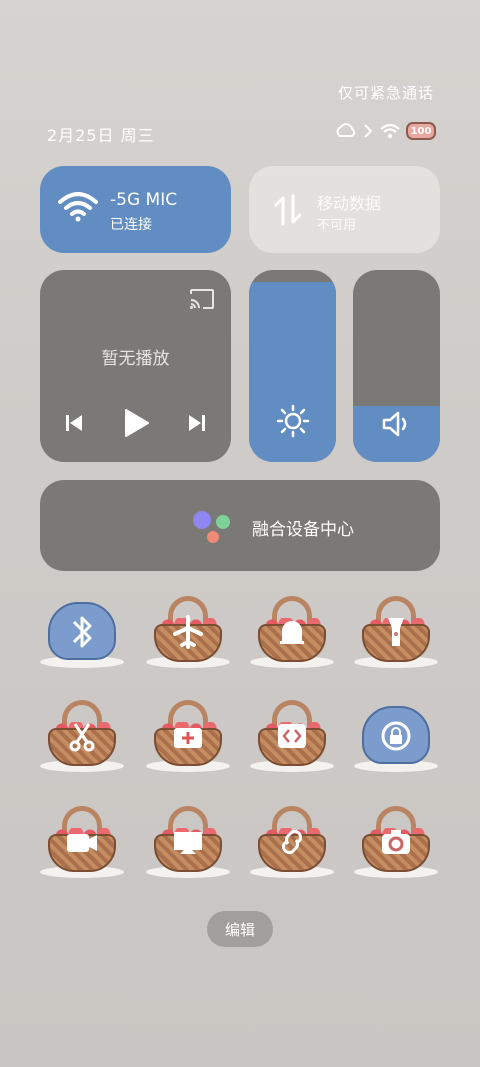 The height and width of the screenshot is (1067, 480). I want to click on airplane-toggle, so click(188, 634).